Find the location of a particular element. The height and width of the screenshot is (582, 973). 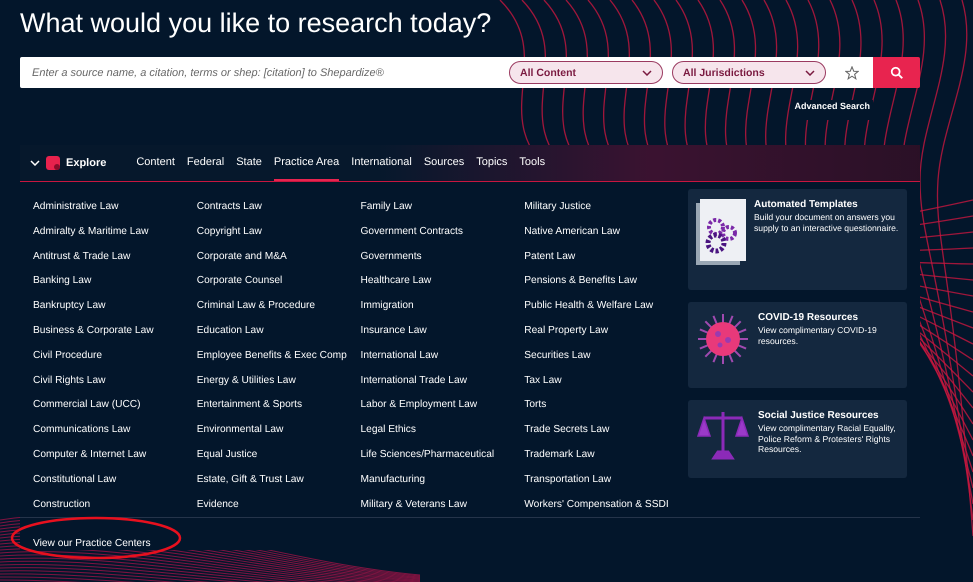

practice-area-link: Legal Ethics is located at coordinates (442, 430).